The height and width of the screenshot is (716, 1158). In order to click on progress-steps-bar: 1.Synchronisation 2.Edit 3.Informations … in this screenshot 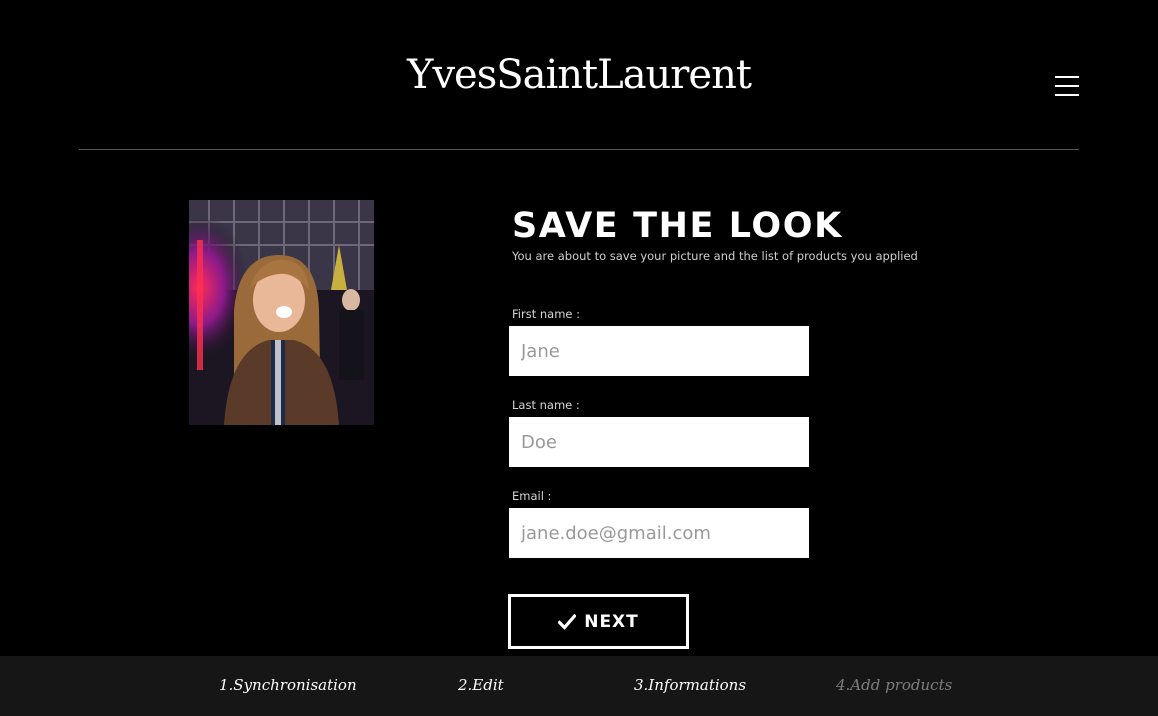, I will do `click(579, 686)`.